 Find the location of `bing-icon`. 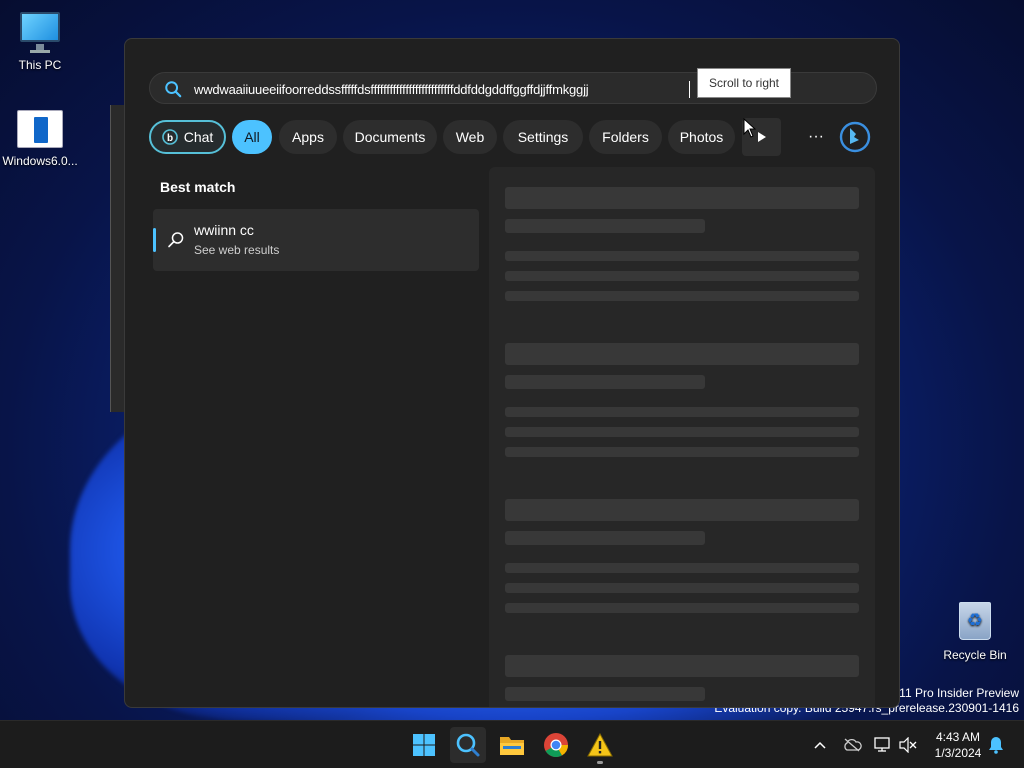

bing-icon is located at coordinates (855, 137).